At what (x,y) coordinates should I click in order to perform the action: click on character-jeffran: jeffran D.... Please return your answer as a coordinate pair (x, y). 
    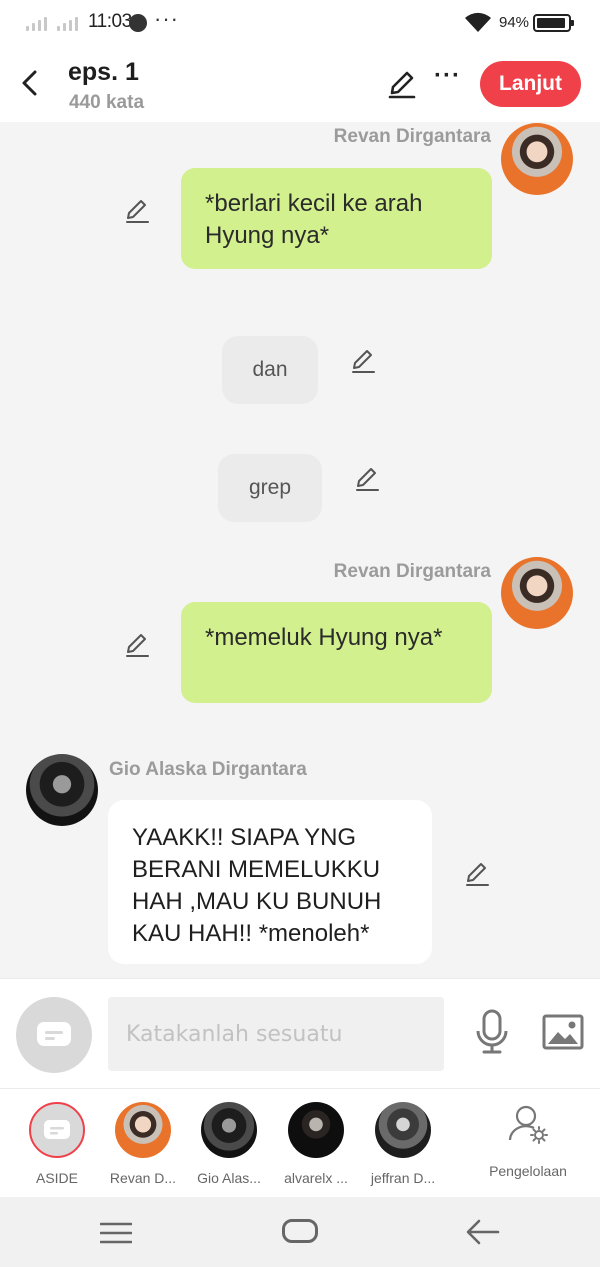
    Looking at the image, I should click on (403, 1144).